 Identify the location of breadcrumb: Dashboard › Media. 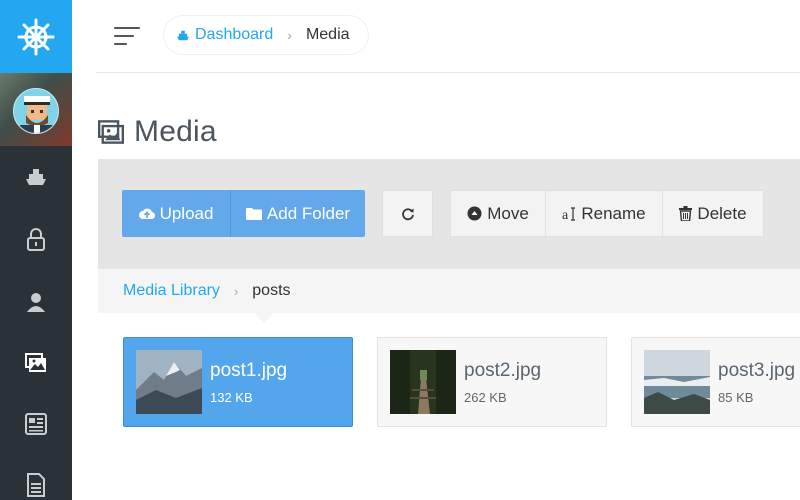
(266, 35).